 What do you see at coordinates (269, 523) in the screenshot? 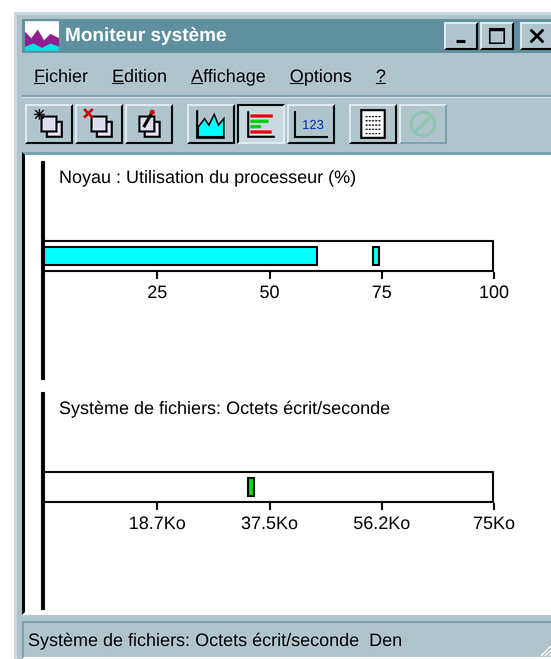
I see `tick-label: 37.5Ko` at bounding box center [269, 523].